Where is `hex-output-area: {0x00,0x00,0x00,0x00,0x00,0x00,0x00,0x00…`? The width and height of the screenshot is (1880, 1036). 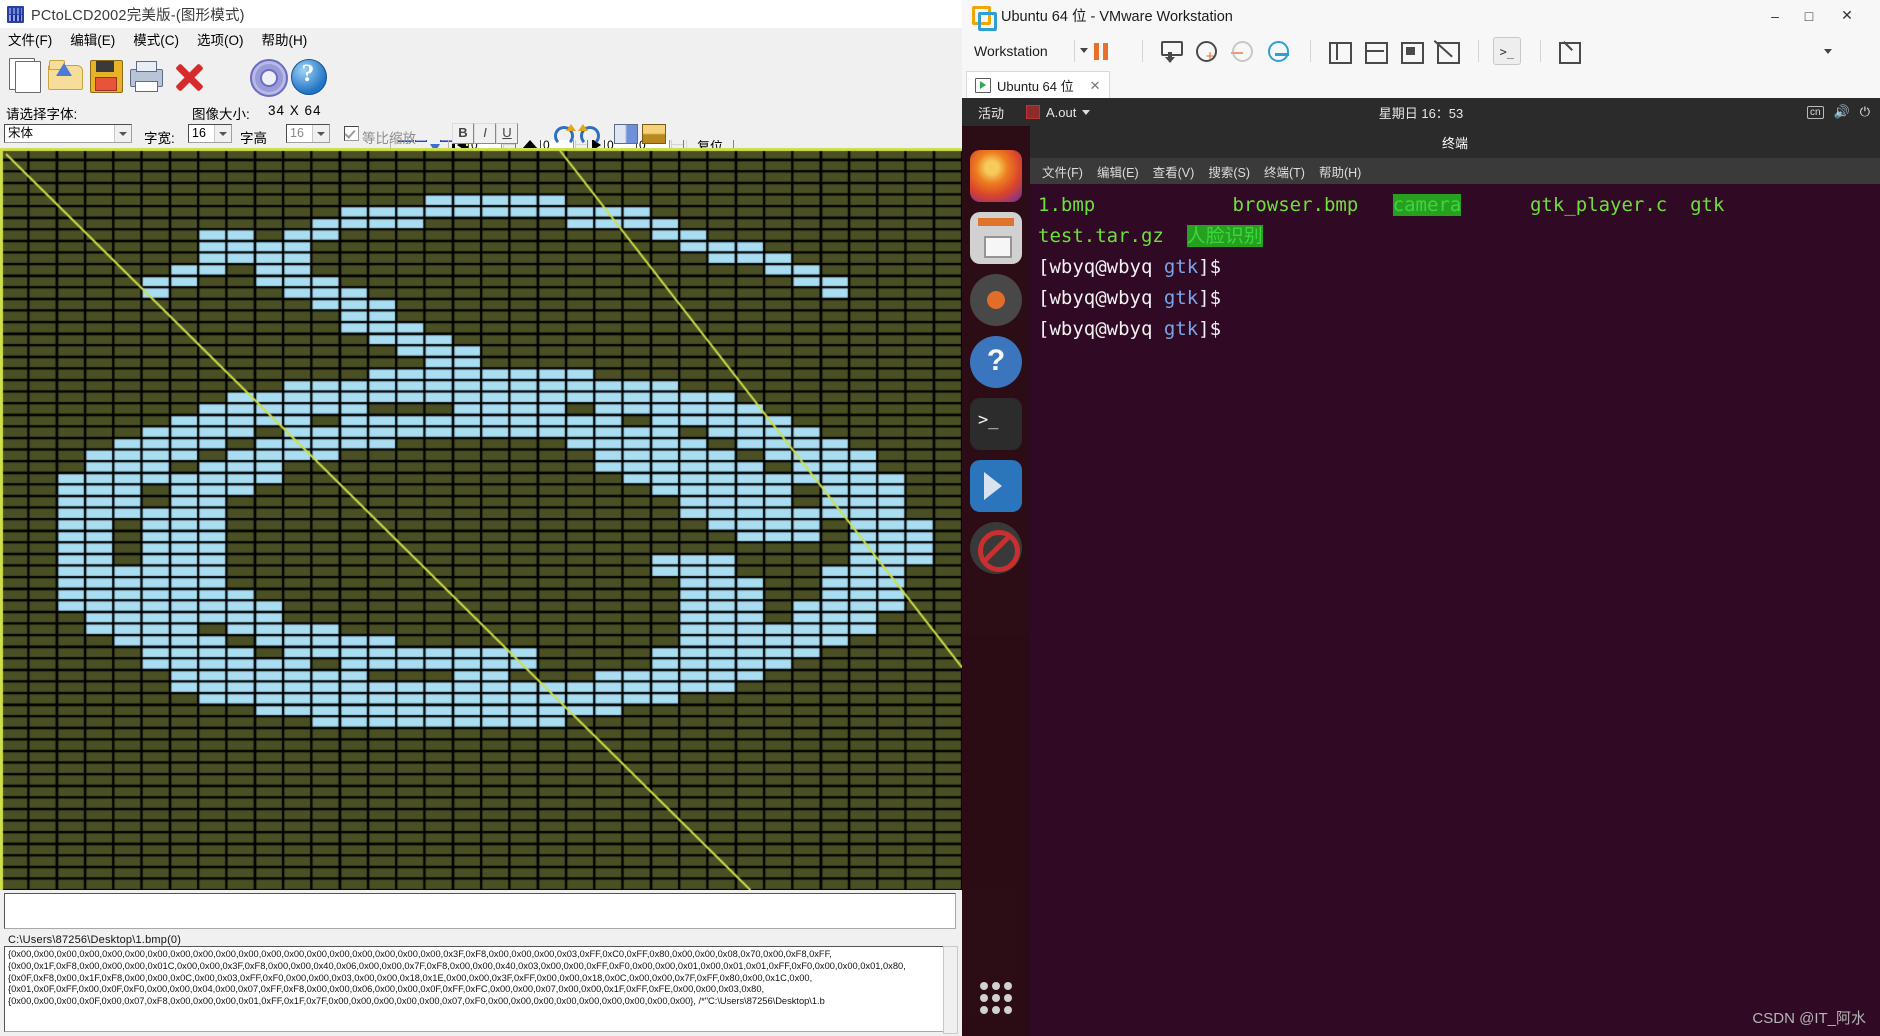 hex-output-area: {0x00,0x00,0x00,0x00,0x00,0x00,0x00,0x00… is located at coordinates (480, 989).